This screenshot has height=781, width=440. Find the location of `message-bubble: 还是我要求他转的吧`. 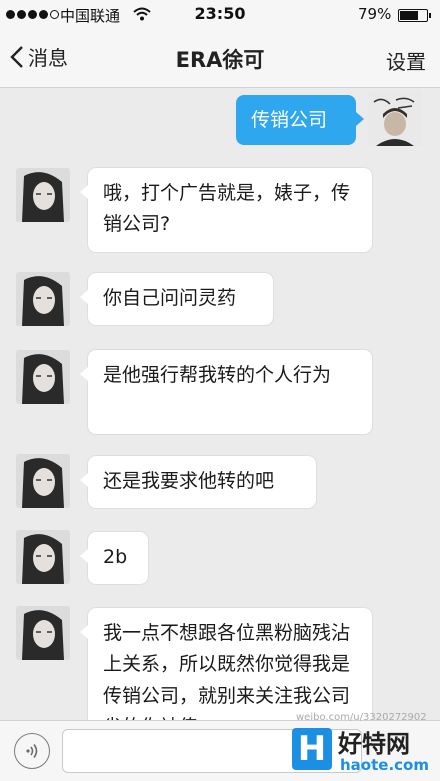

message-bubble: 还是我要求他转的吧 is located at coordinates (198, 482).